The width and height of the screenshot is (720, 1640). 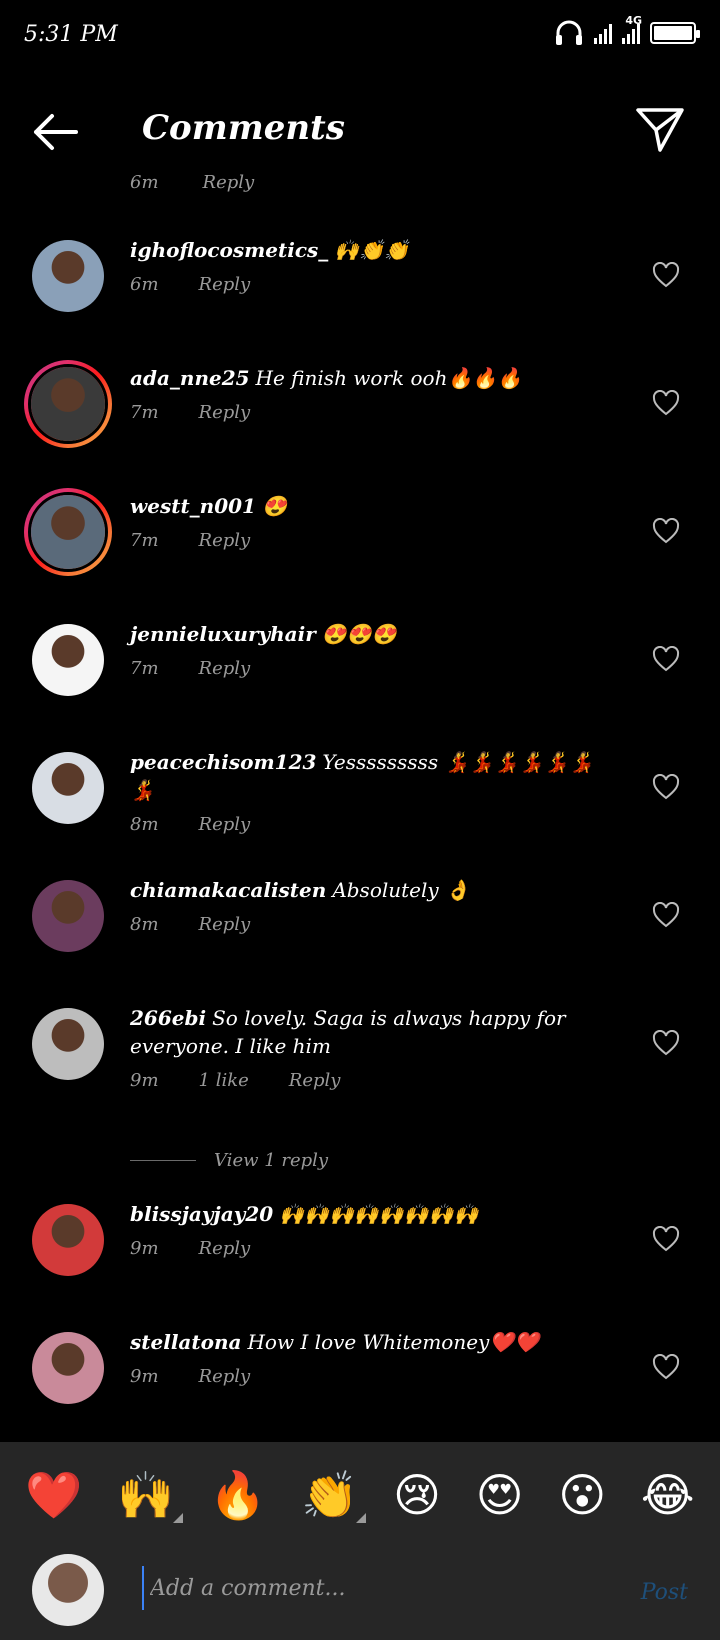 I want to click on view-replies-button: View 1 reply, so click(x=229, y=1160).